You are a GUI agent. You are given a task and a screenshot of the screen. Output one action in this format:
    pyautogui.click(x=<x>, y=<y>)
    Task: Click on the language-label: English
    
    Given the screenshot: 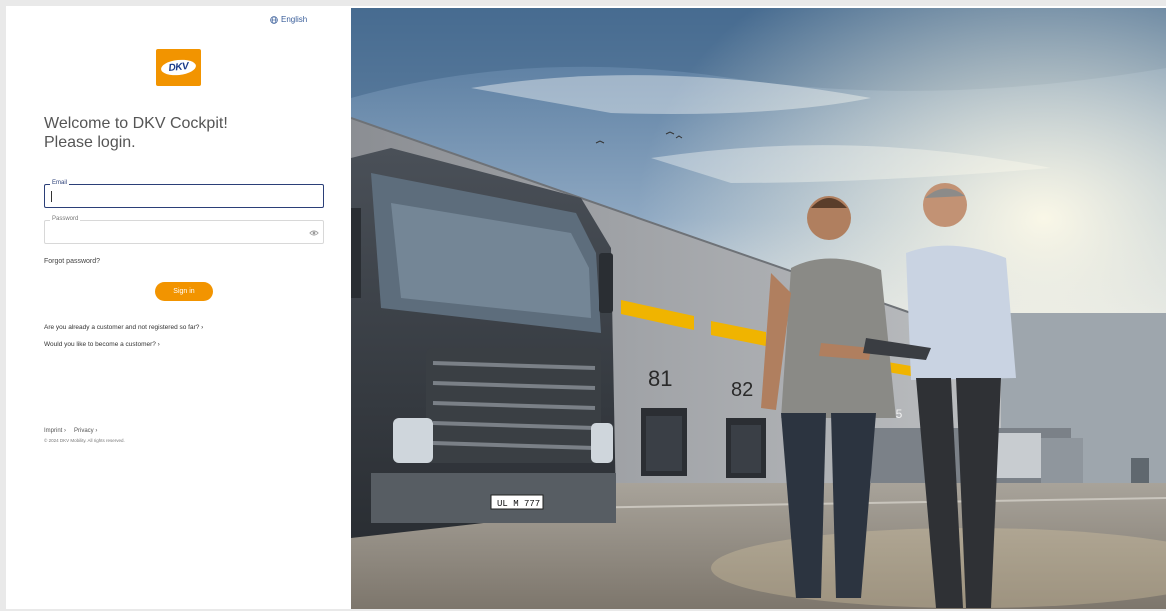 What is the action you would take?
    pyautogui.click(x=294, y=19)
    